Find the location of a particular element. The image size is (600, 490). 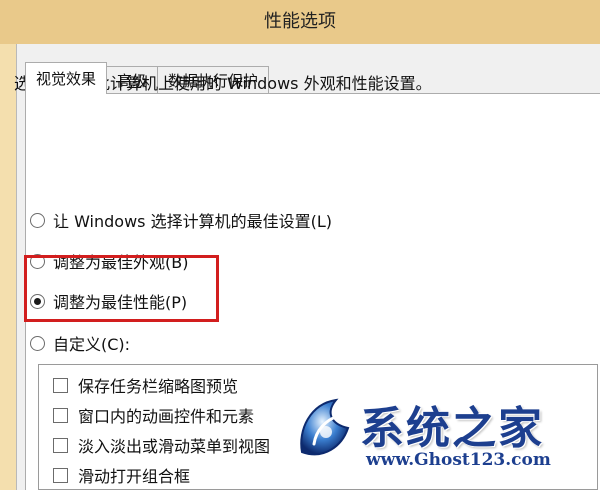

tab-visual-effects: 视觉效果 is located at coordinates (66, 78).